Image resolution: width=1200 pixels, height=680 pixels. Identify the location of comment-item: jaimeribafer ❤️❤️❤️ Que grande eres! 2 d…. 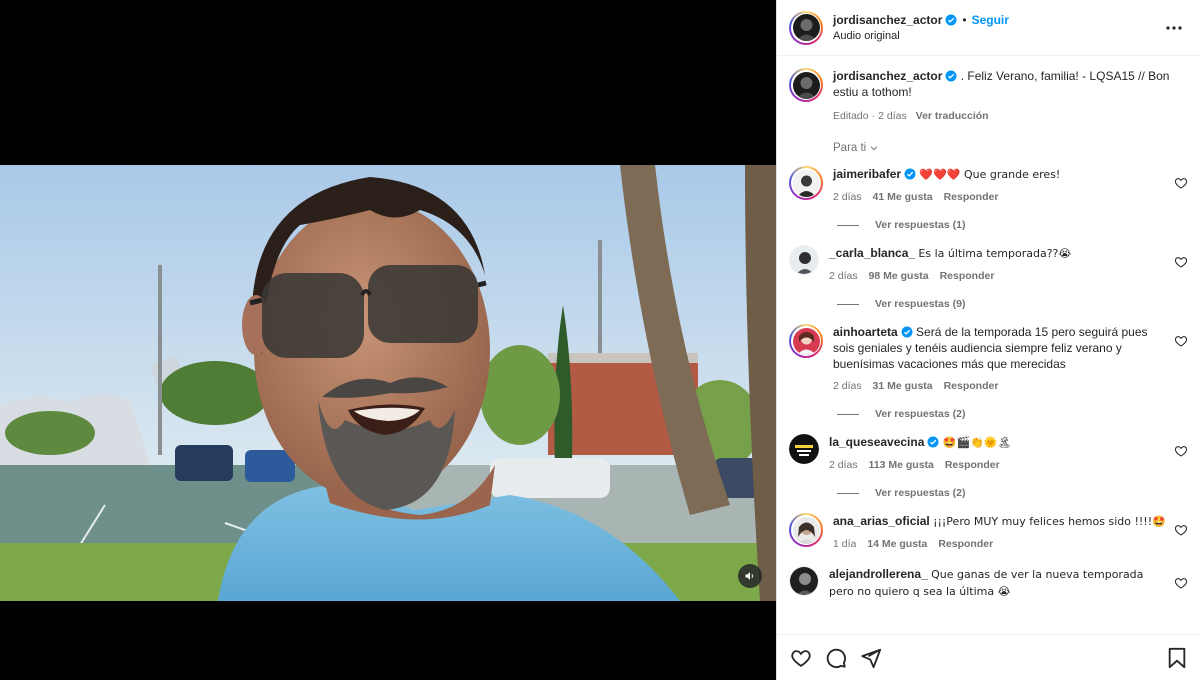
(988, 185).